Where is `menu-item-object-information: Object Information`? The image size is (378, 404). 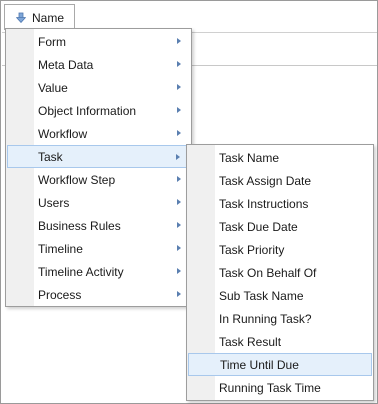
menu-item-object-information: Object Information is located at coordinates (98, 110).